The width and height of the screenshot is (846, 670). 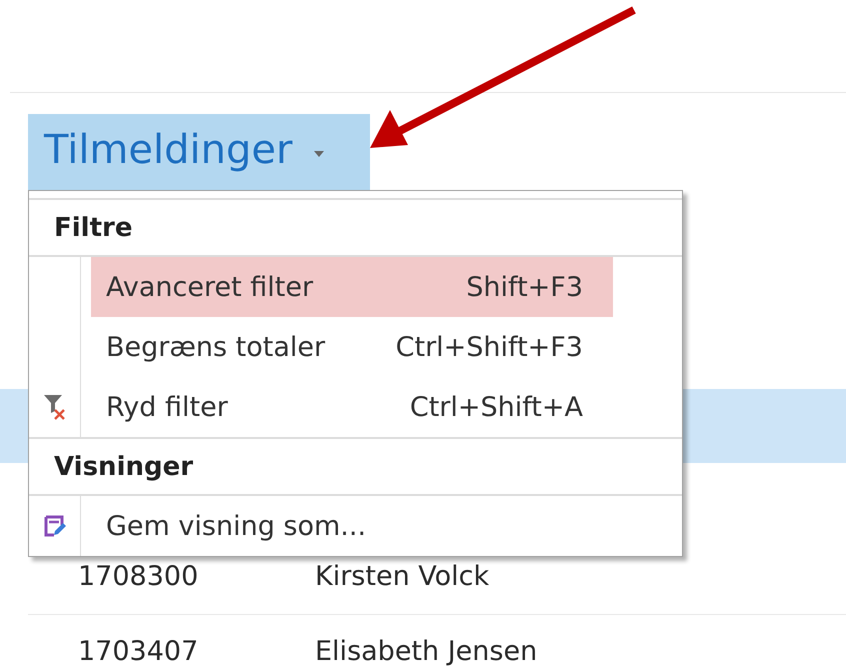 I want to click on table-cell: Kirsten Volck, so click(x=402, y=577).